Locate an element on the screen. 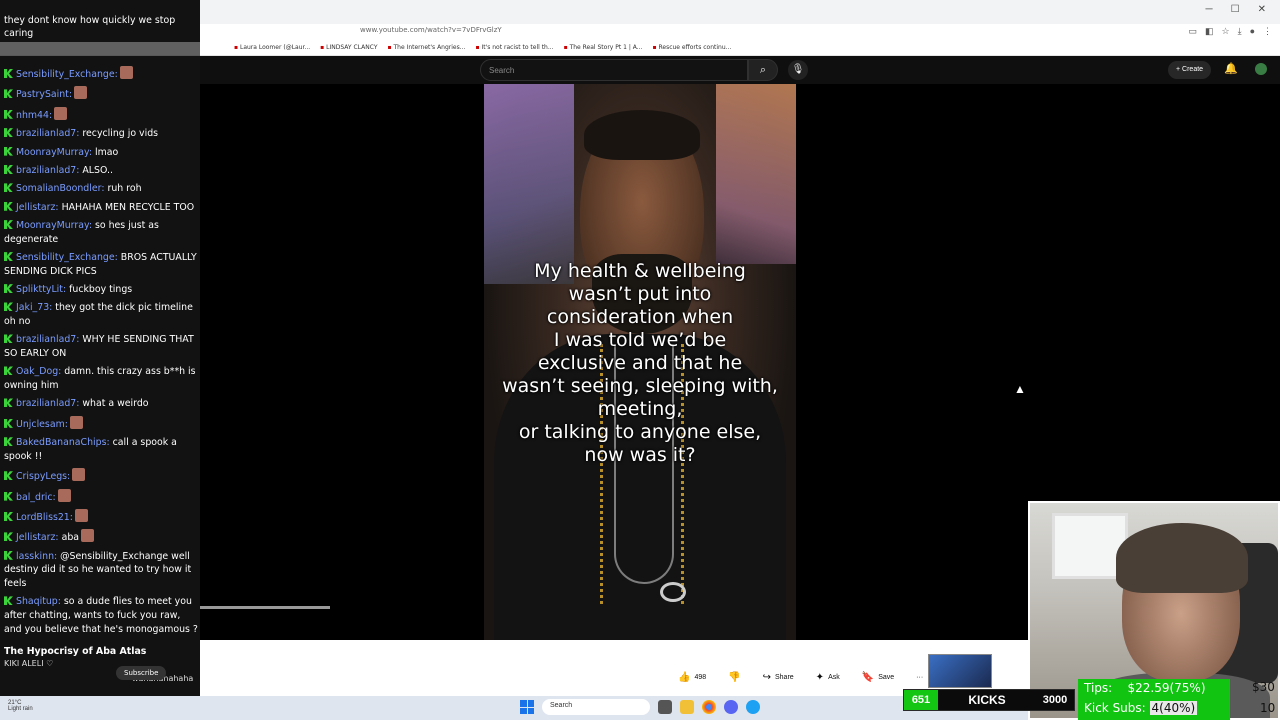  chat-username: Shaqitup: is located at coordinates (38, 601).